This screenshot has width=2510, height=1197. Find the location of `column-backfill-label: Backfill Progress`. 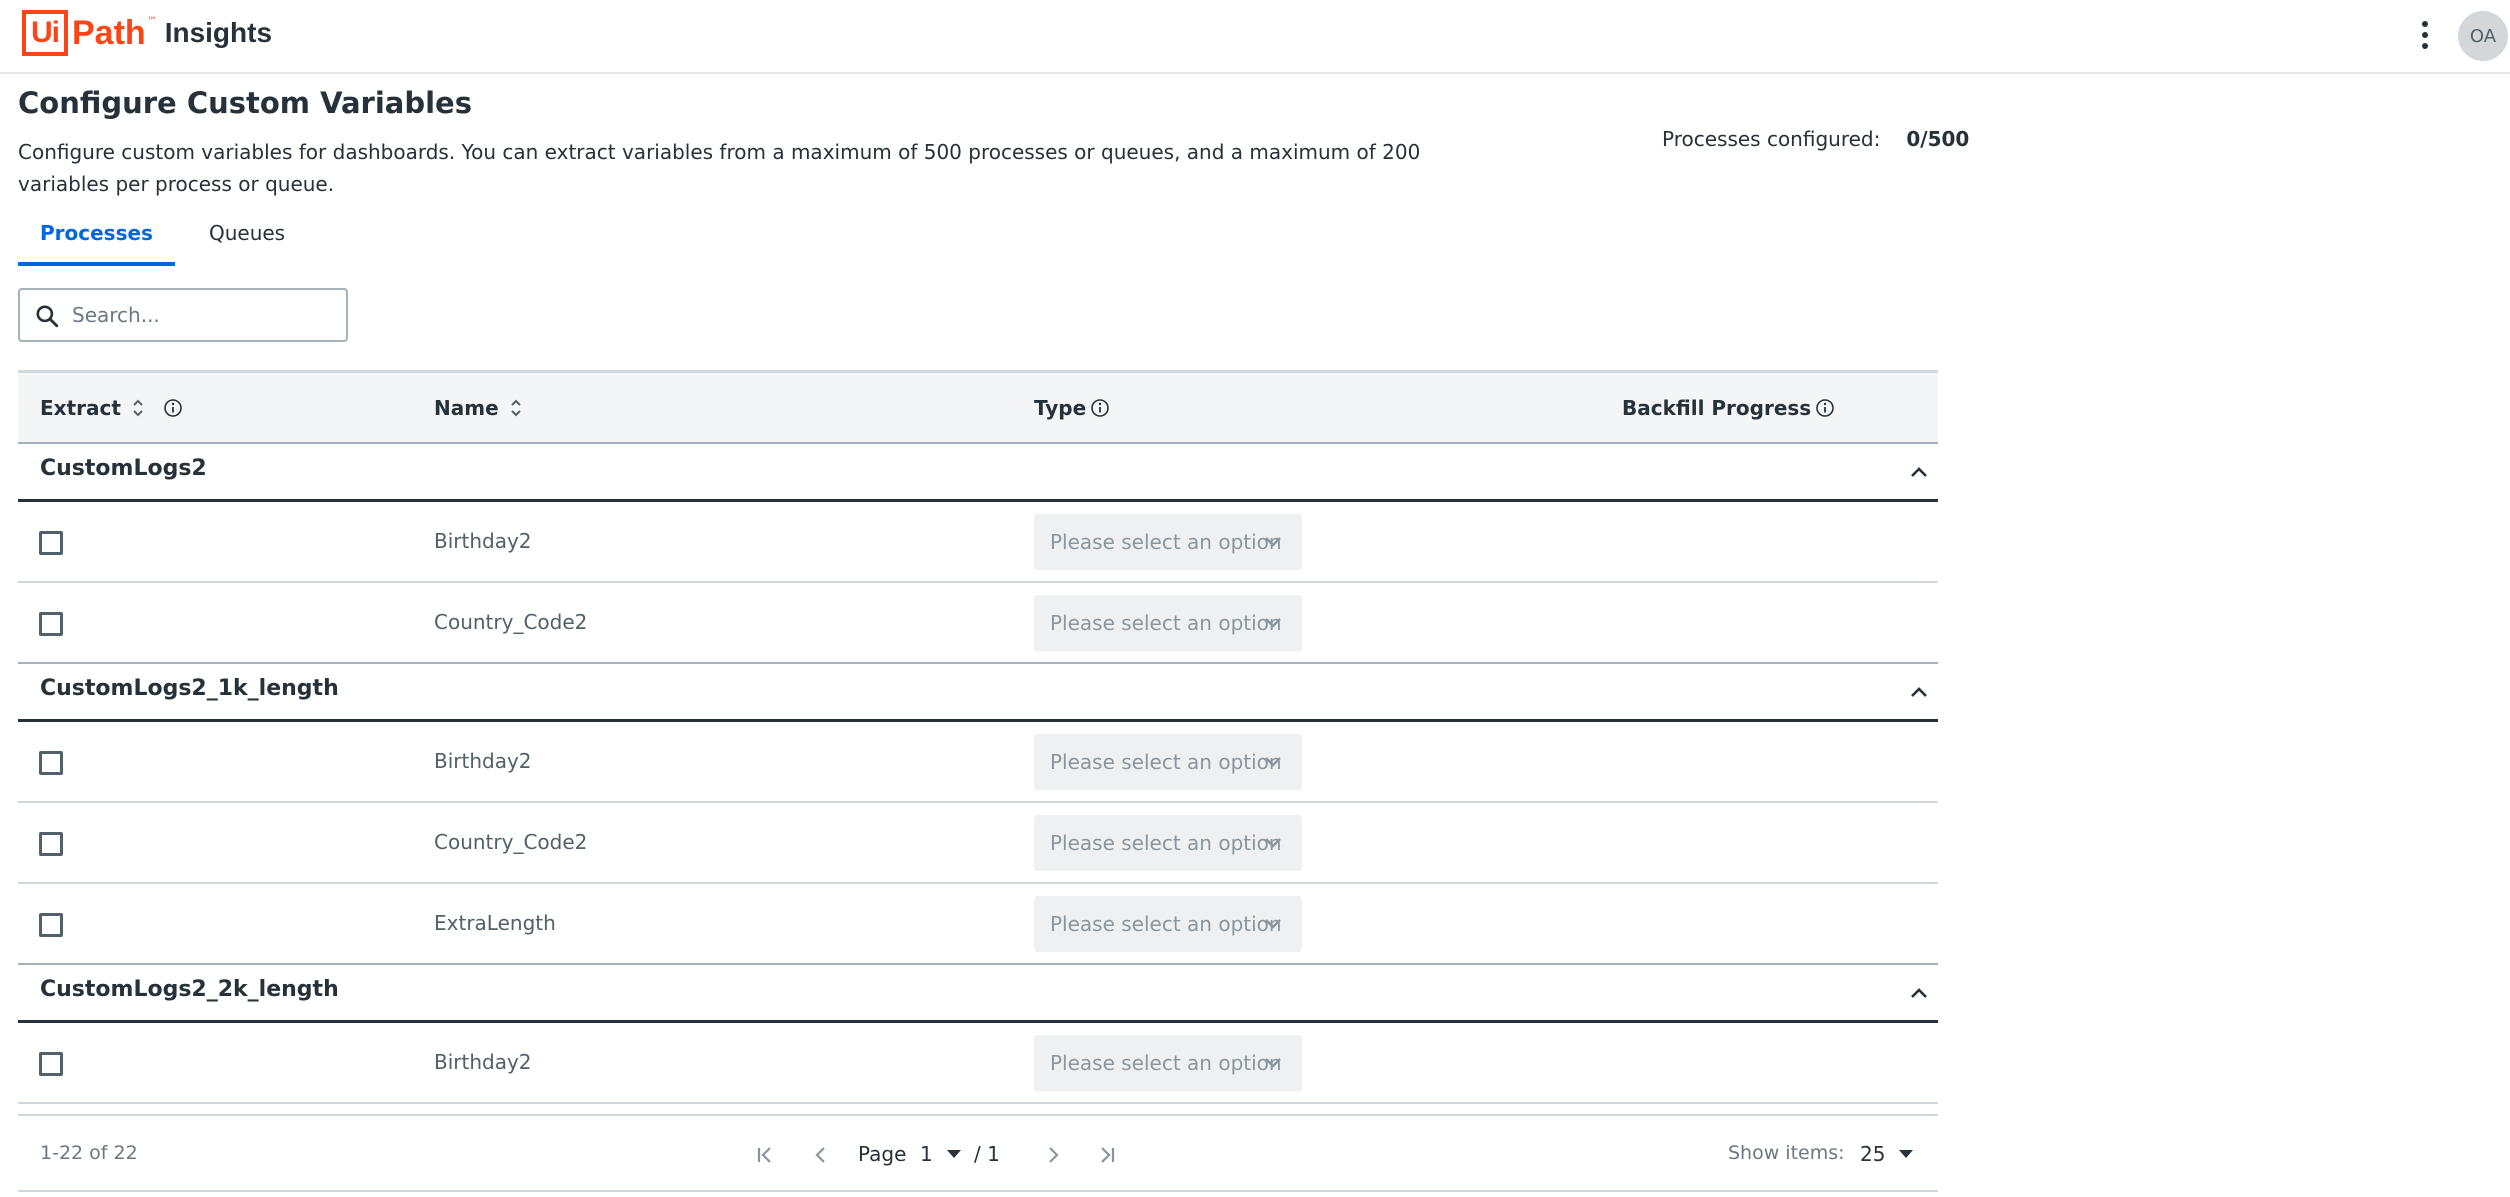

column-backfill-label: Backfill Progress is located at coordinates (1717, 408).